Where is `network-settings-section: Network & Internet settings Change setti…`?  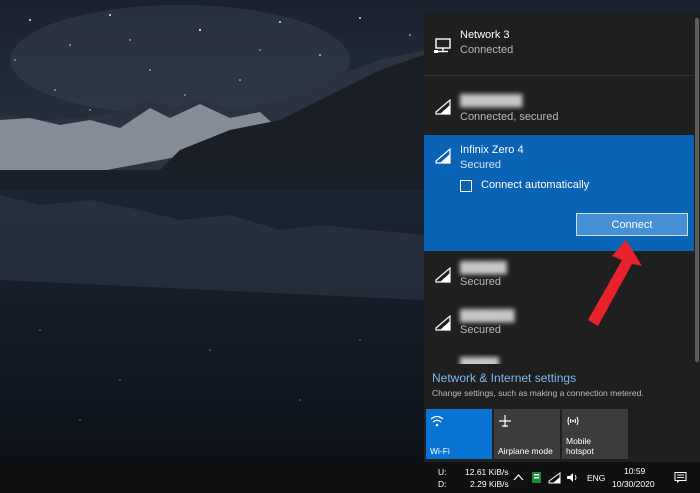
network-settings-section: Network & Internet settings Change setti… is located at coordinates (538, 384).